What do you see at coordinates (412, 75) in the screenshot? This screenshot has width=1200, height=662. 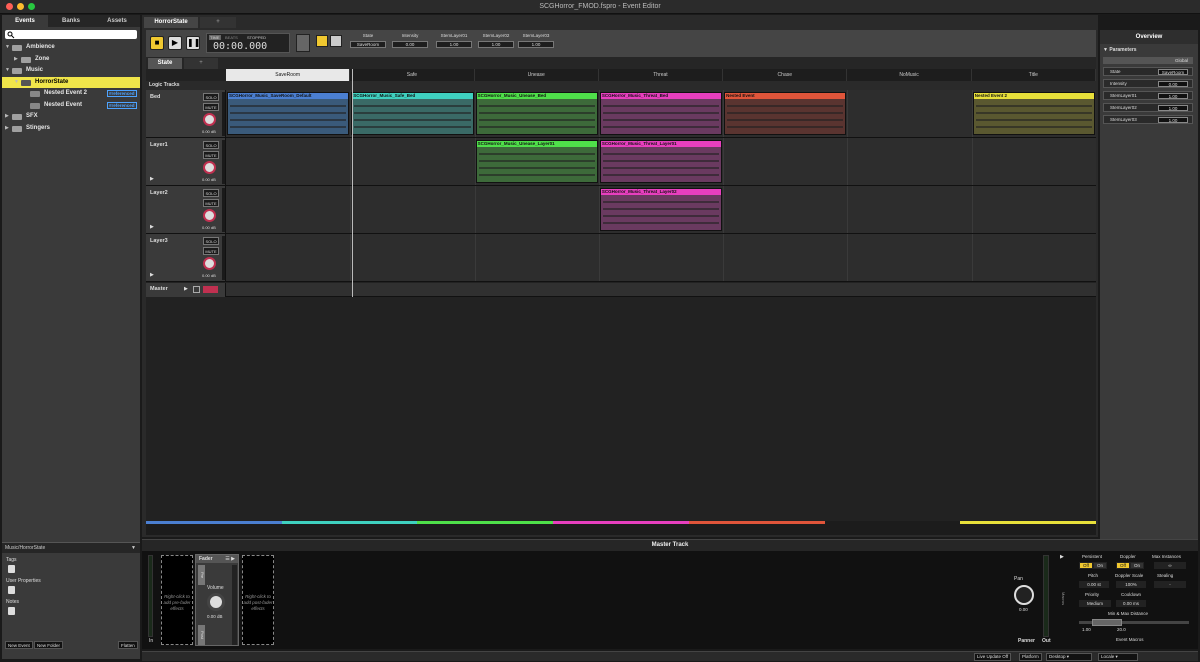 I see `ruler-state-safe: Safe` at bounding box center [412, 75].